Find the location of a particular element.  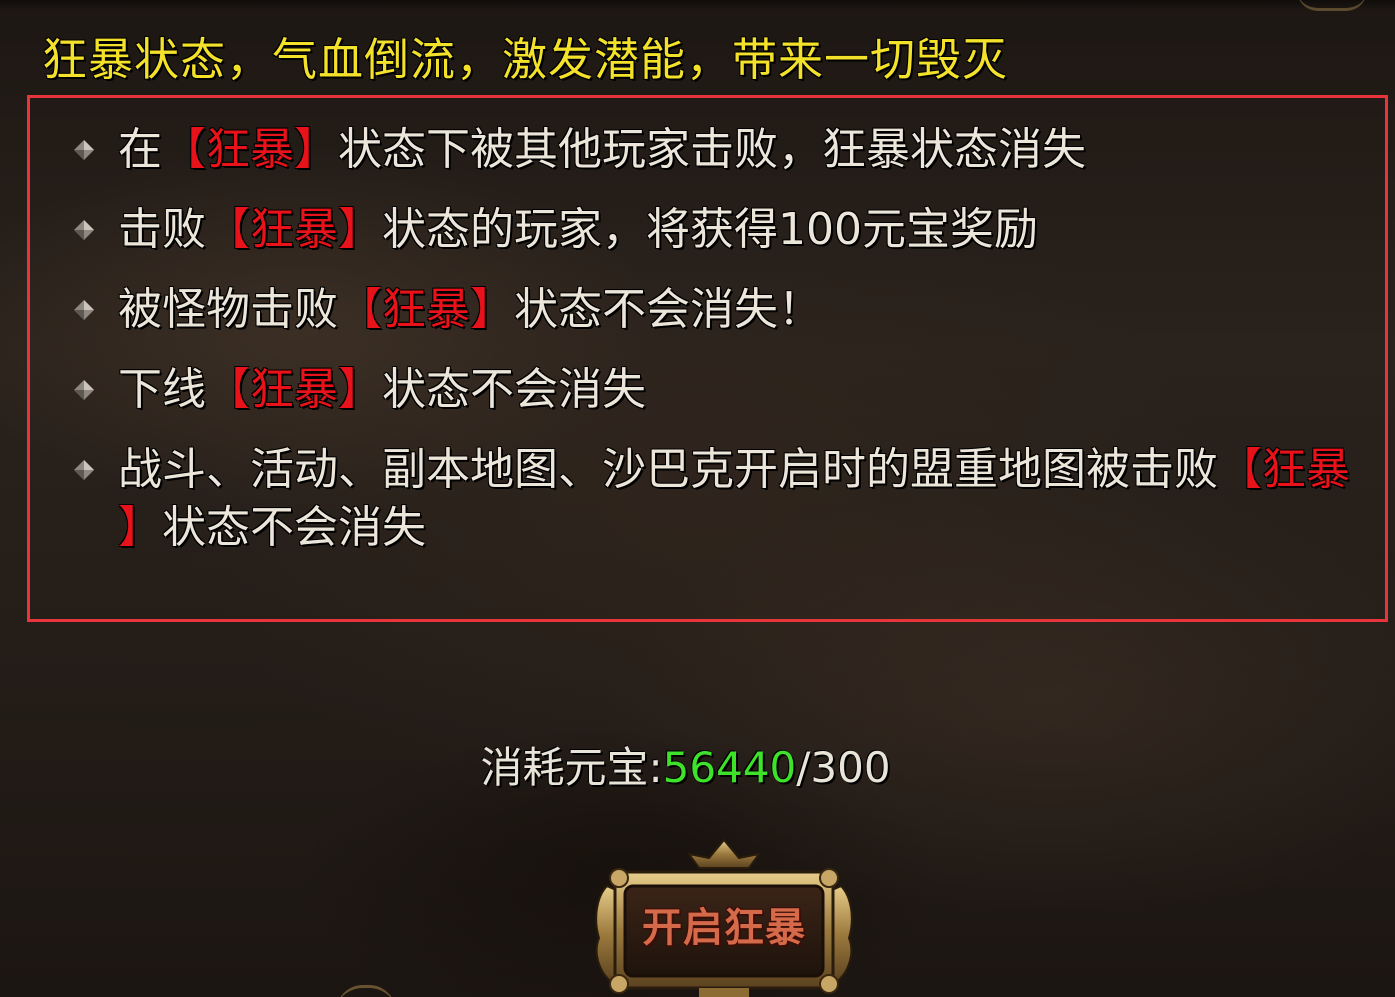

top-edge is located at coordinates (697, 5).